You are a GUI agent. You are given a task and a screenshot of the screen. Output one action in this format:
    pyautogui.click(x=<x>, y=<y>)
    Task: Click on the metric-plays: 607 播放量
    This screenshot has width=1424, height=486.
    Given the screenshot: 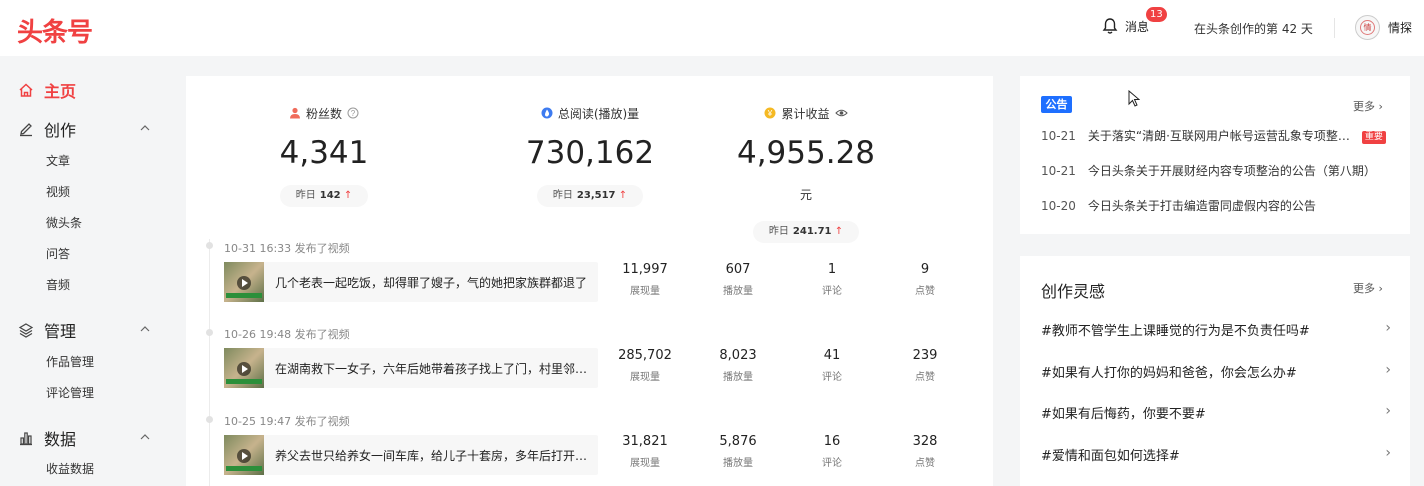 What is the action you would take?
    pyautogui.click(x=738, y=279)
    